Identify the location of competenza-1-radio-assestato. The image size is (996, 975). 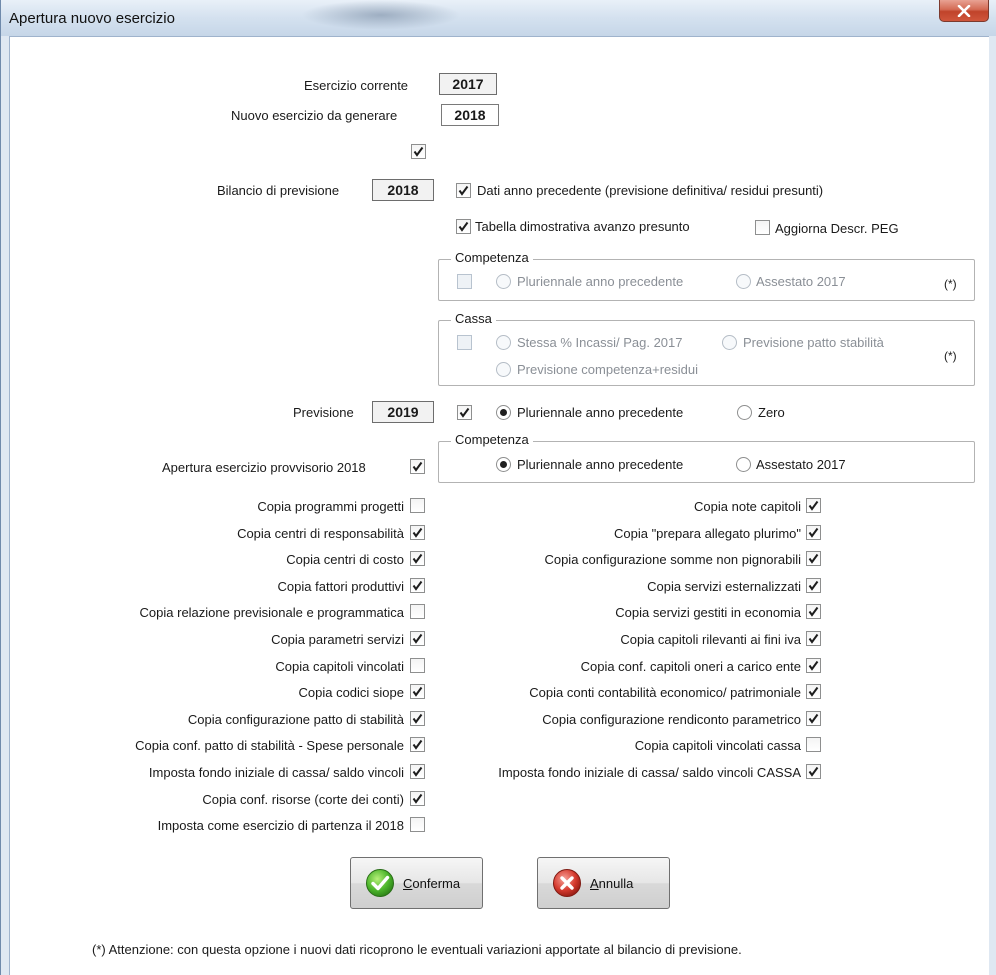
(743, 281).